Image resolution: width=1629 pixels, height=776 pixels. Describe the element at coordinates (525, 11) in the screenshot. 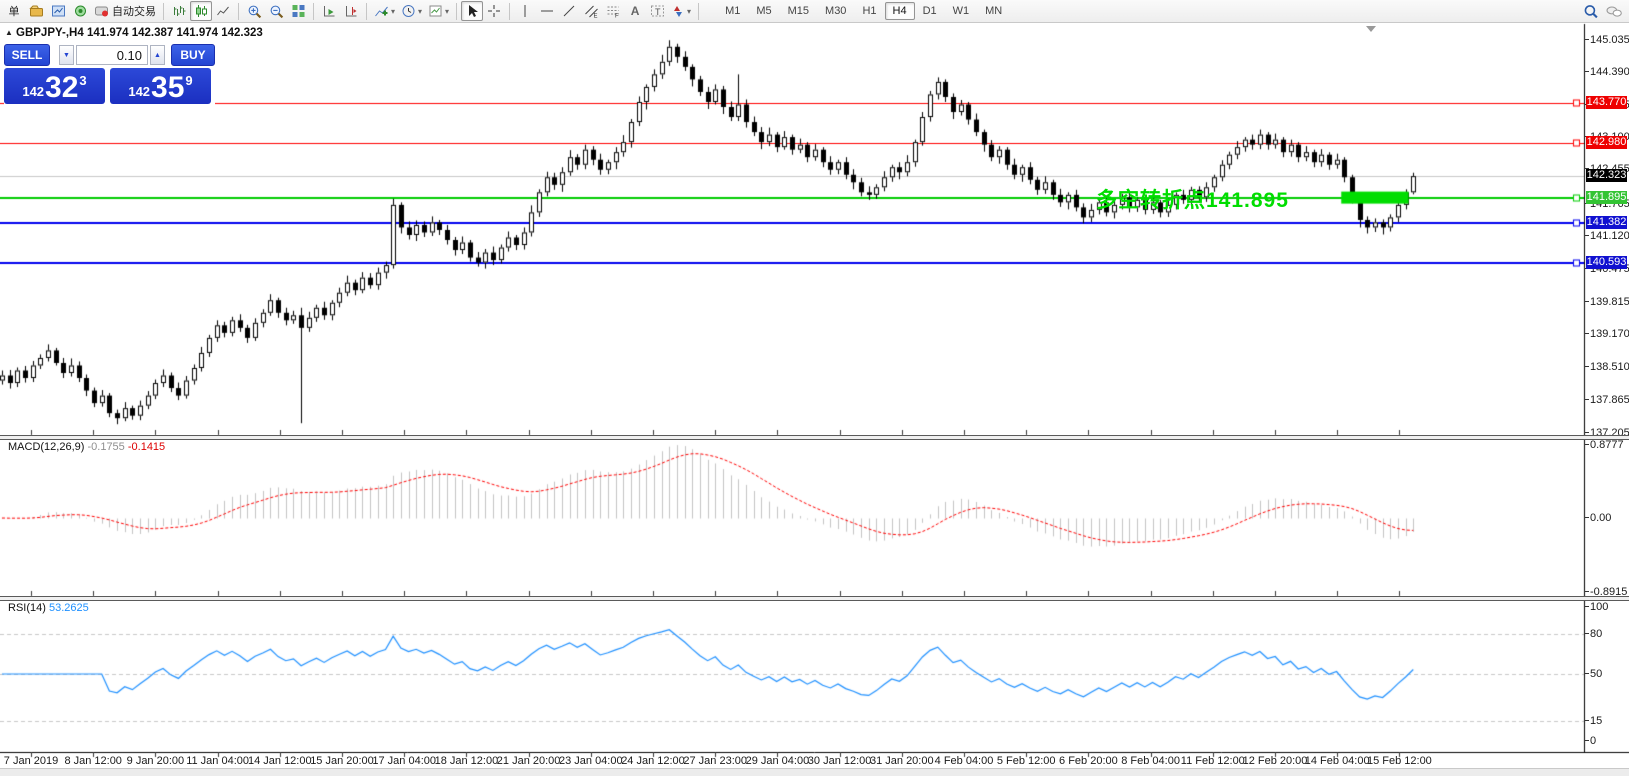

I see `vertical-line-button` at that location.